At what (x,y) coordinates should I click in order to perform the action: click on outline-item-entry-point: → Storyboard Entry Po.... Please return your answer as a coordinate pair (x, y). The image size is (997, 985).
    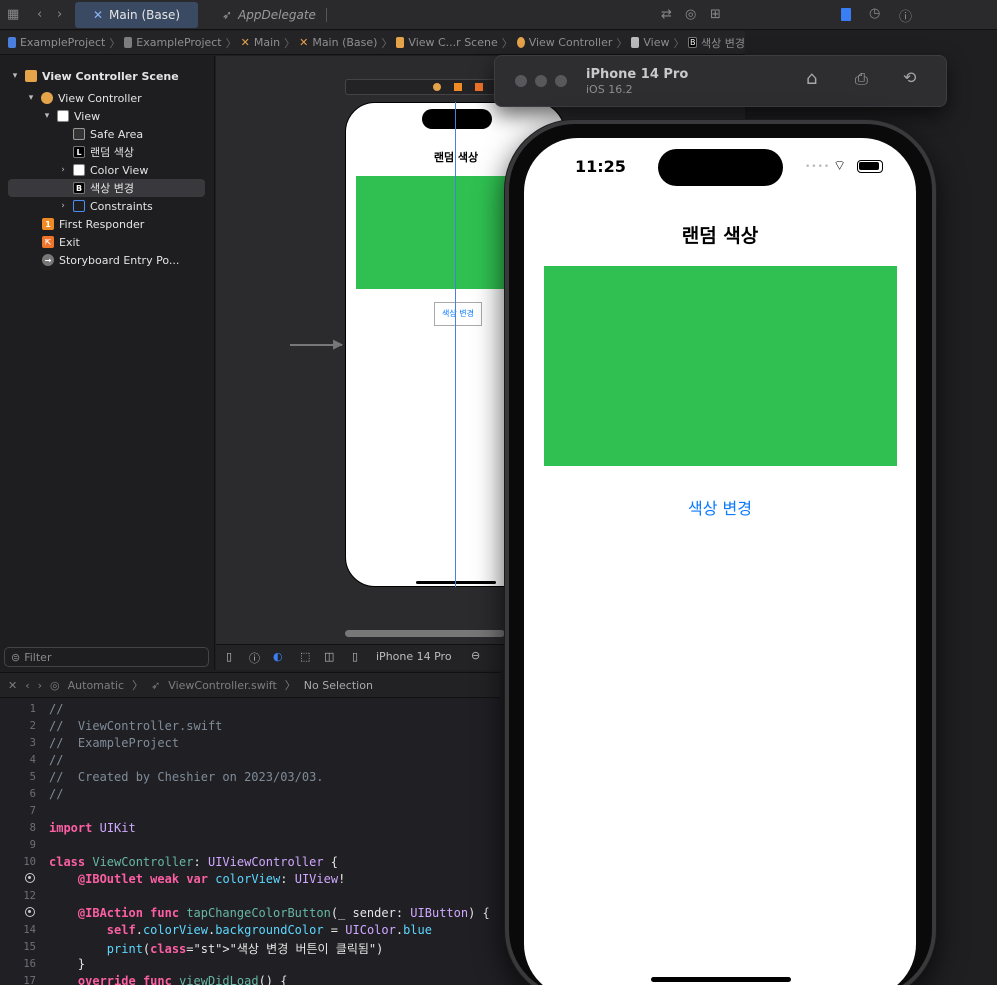
    Looking at the image, I should click on (107, 260).